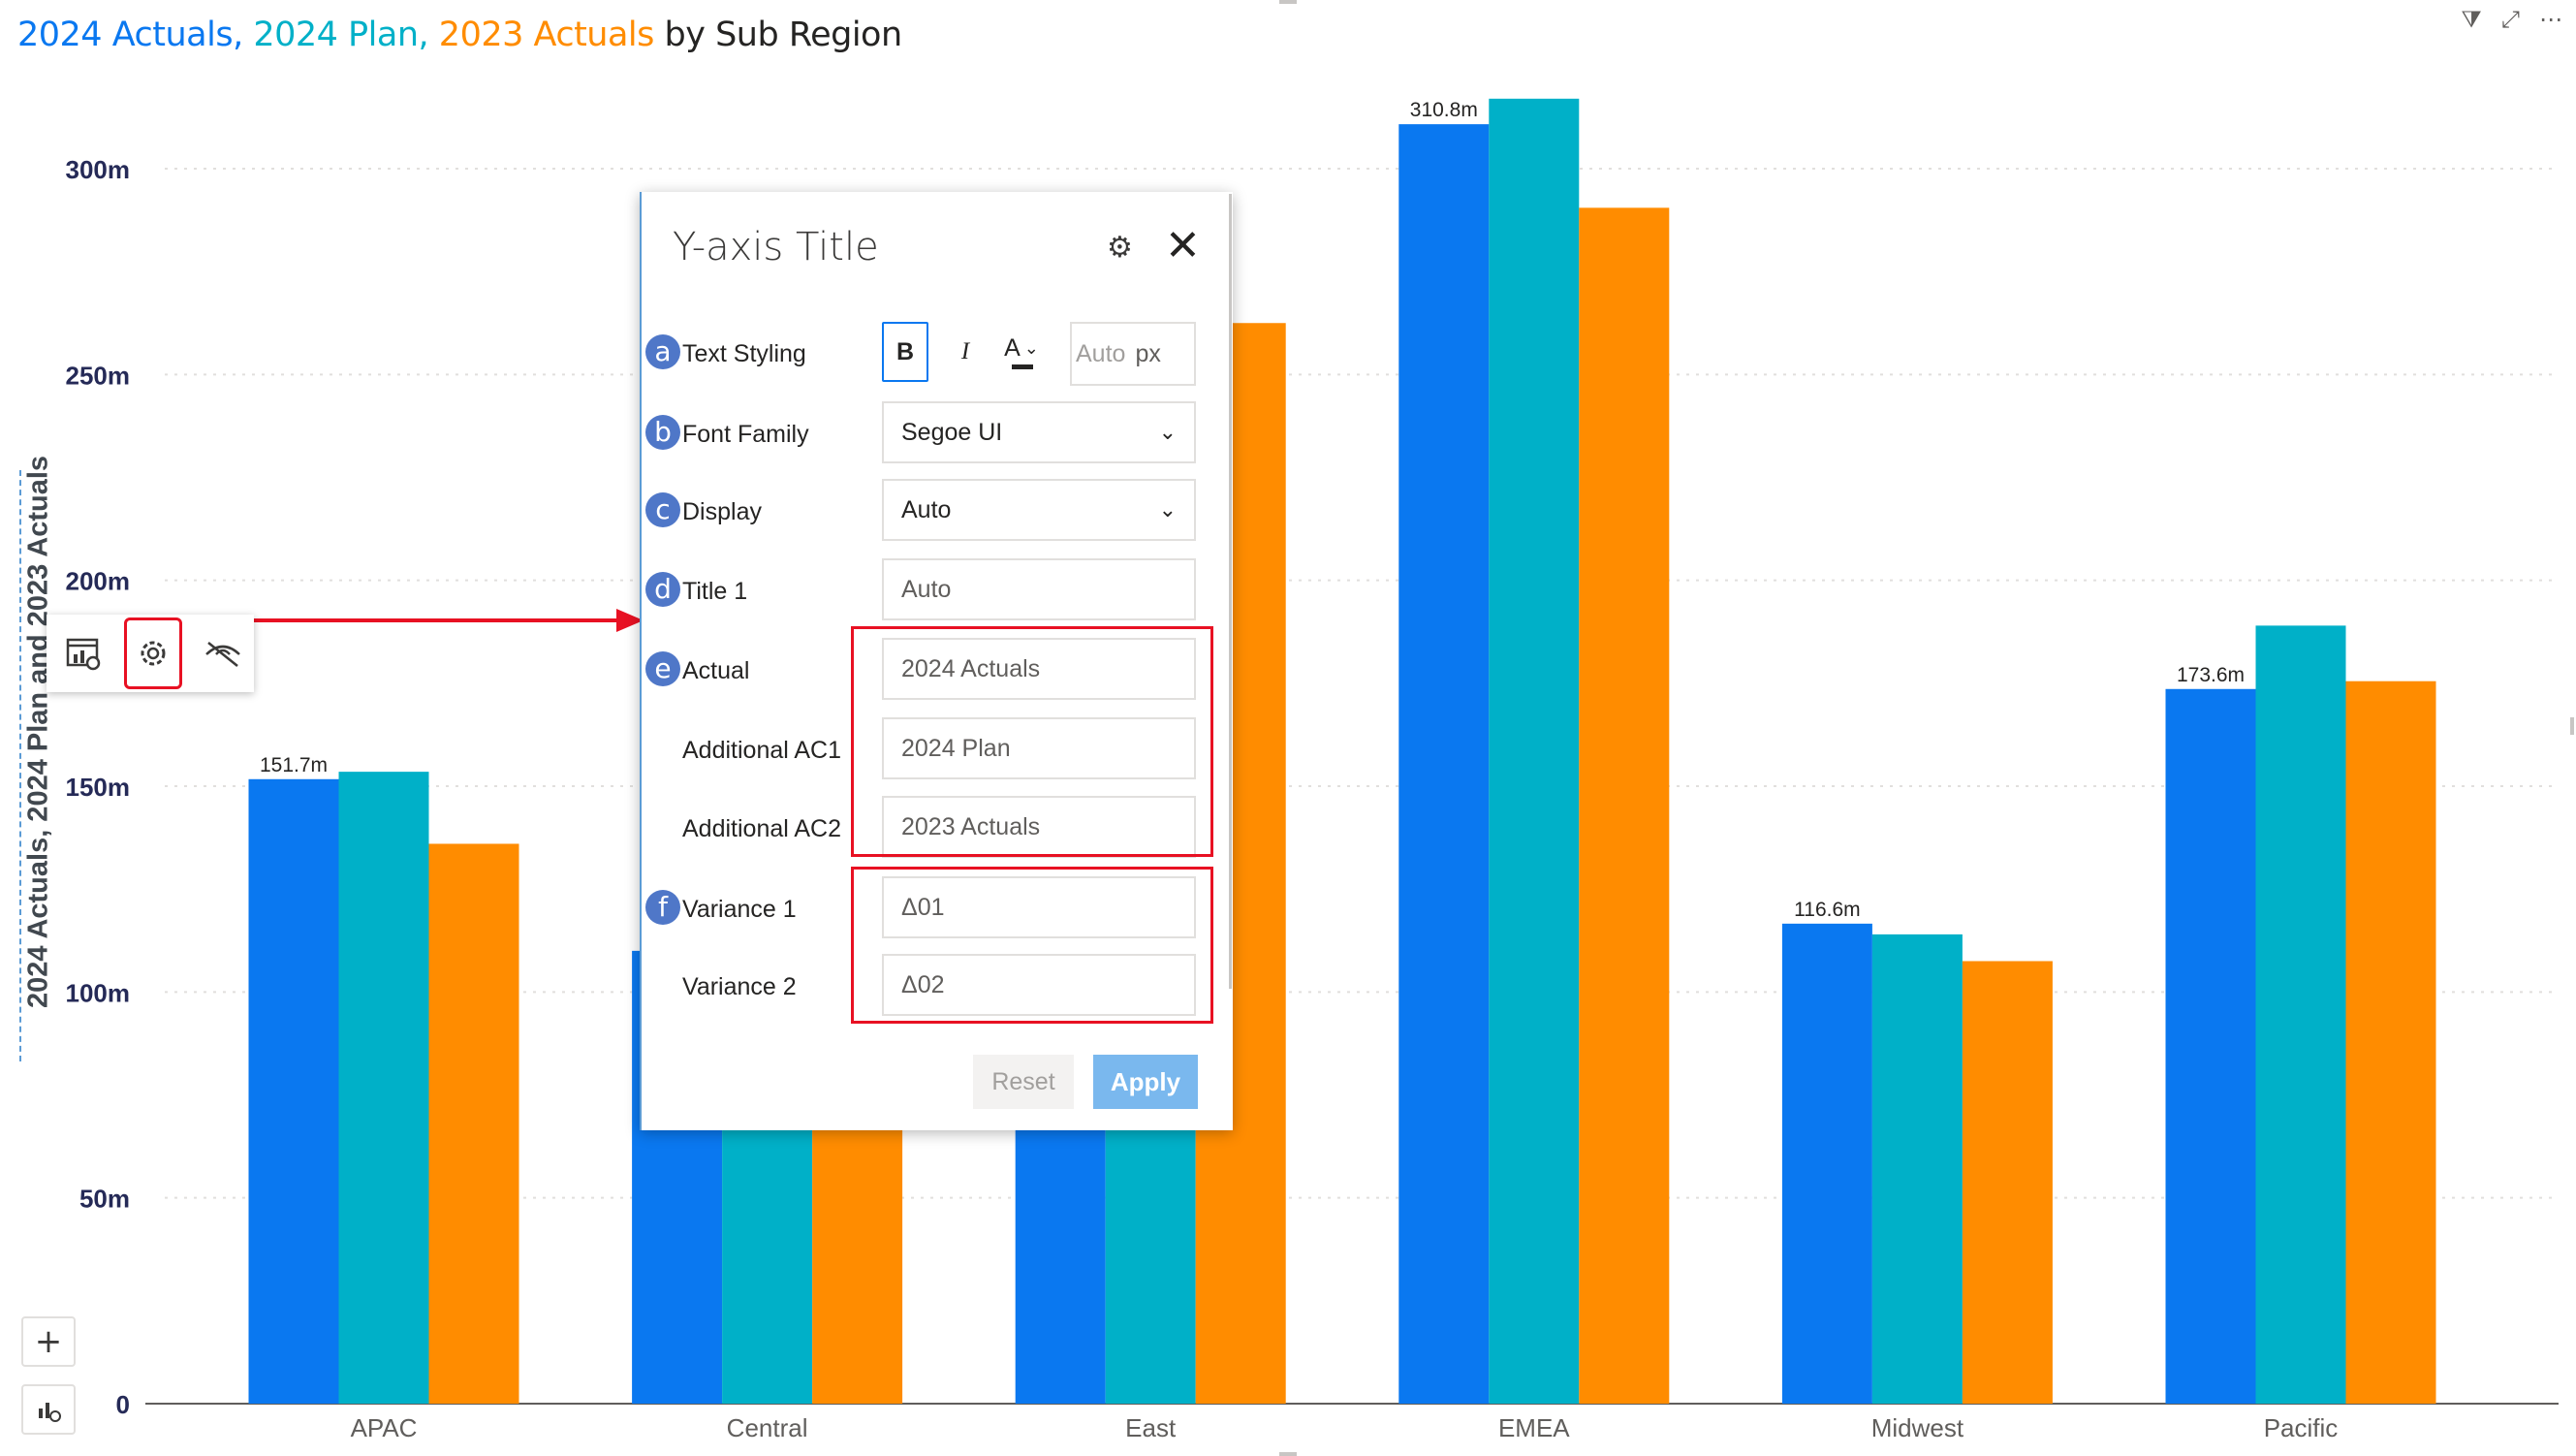  I want to click on gear-icon: ⚙, so click(1120, 248).